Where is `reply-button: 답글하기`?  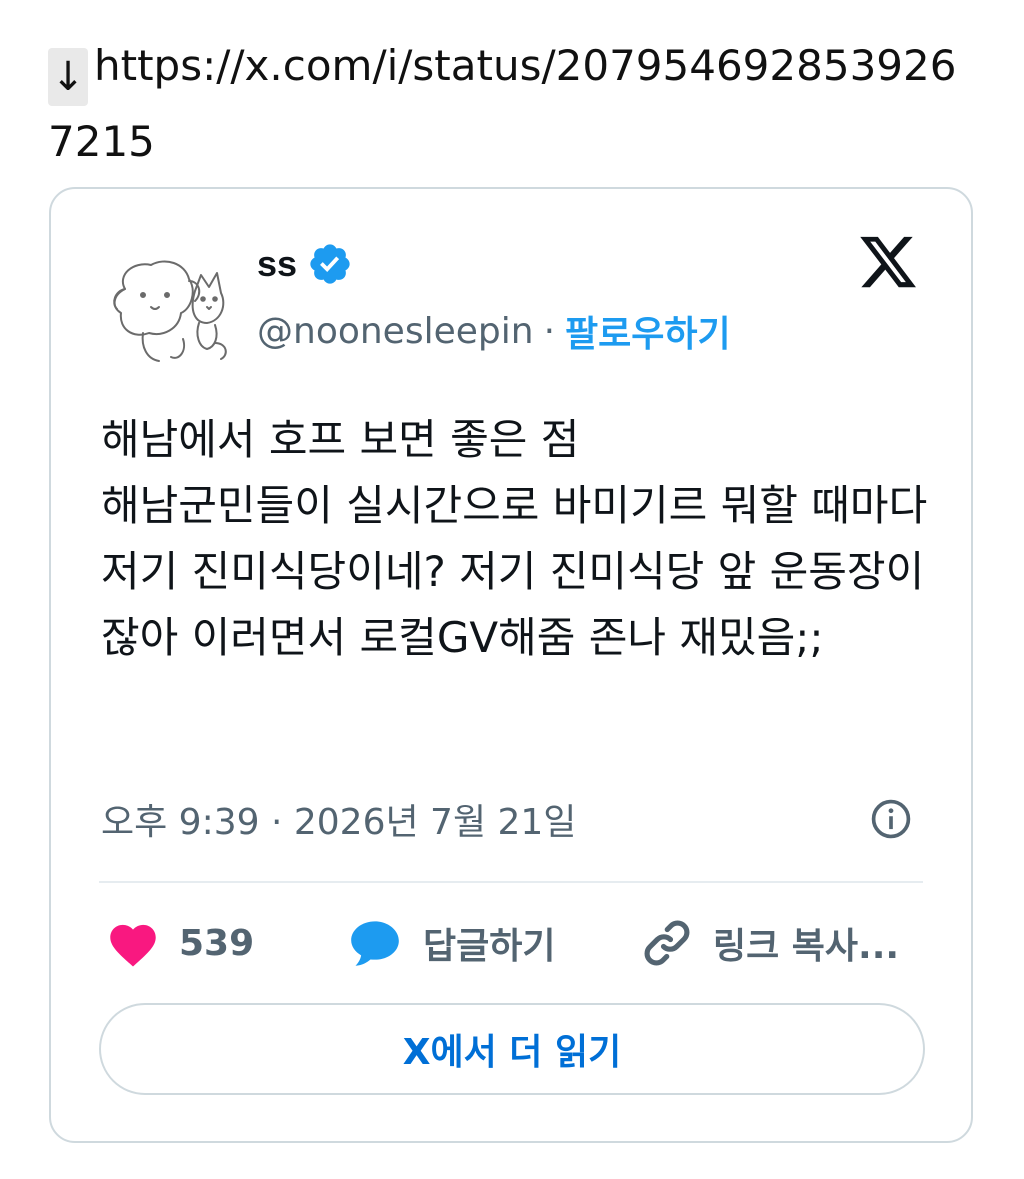
reply-button: 답글하기 is located at coordinates (450, 943).